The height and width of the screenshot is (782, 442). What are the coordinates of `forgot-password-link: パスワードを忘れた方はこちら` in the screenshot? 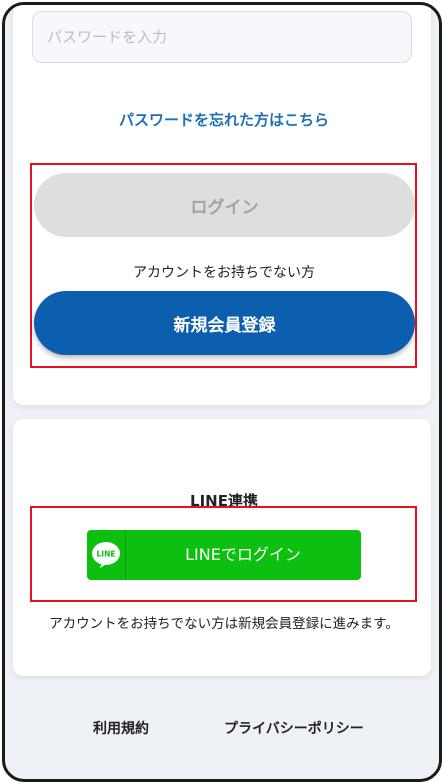 It's located at (222, 119).